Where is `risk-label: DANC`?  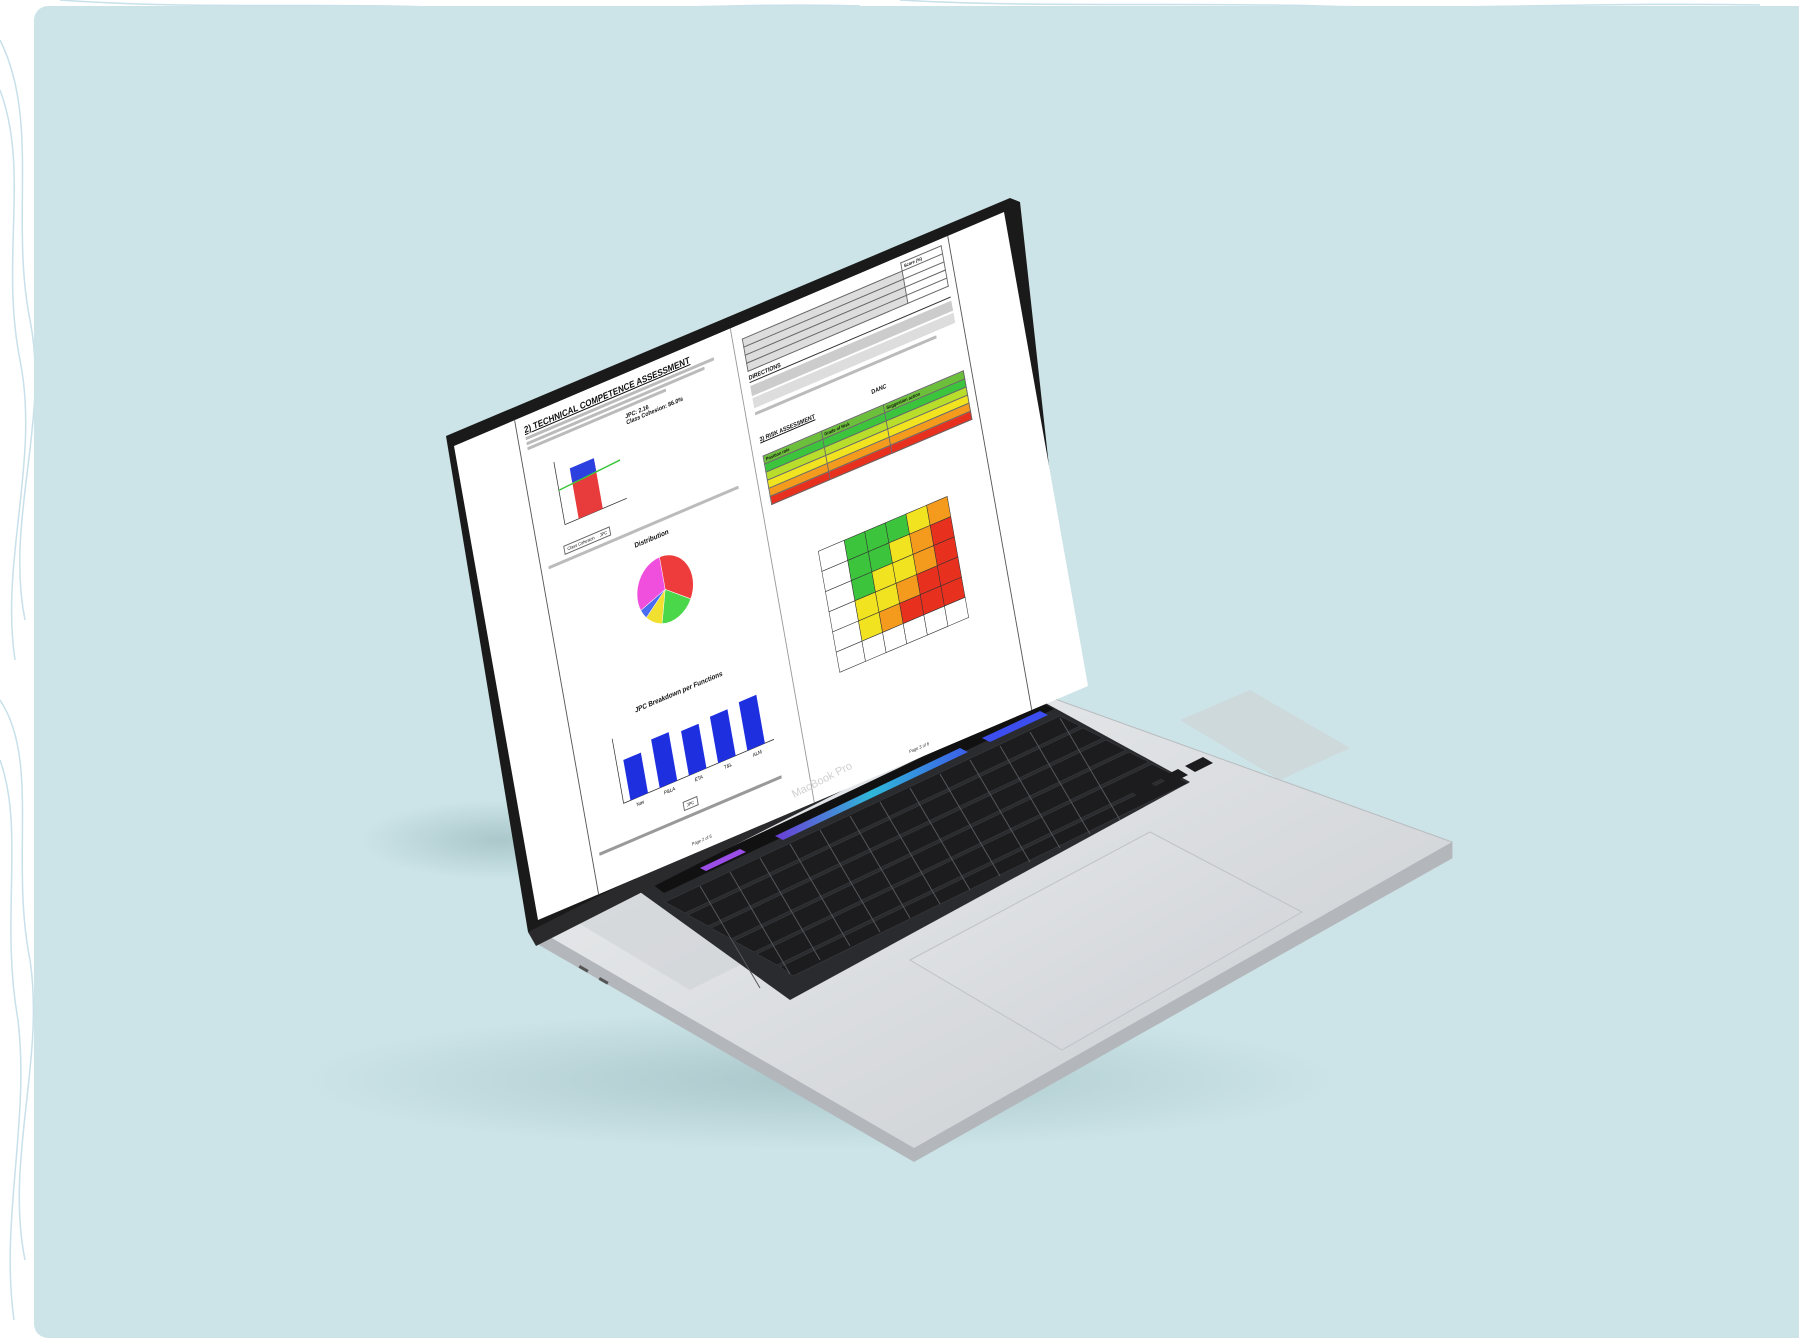 risk-label: DANC is located at coordinates (879, 390).